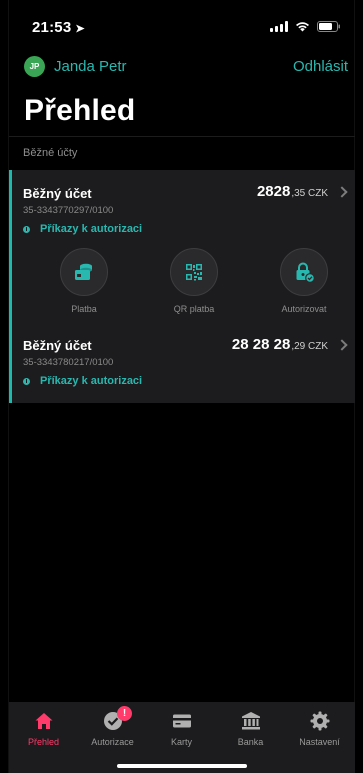 The width and height of the screenshot is (363, 773). I want to click on page-title: Přehled, so click(80, 110).